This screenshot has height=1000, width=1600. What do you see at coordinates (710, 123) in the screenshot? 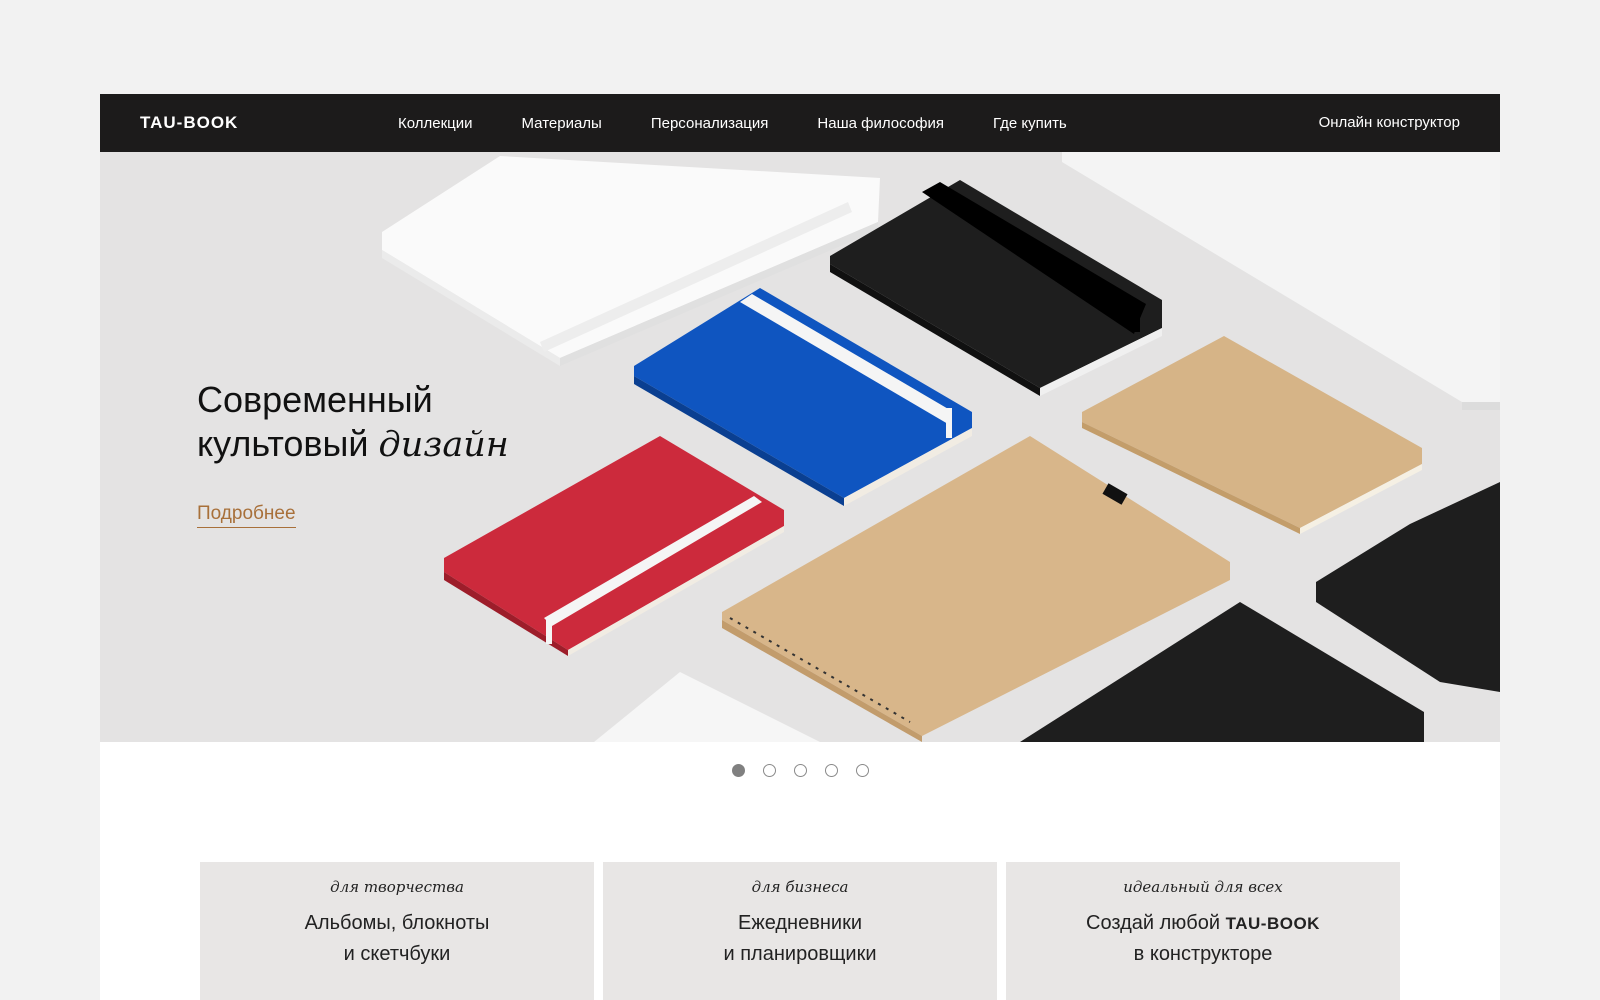
I see `nav-link-personalization: Персонализация` at bounding box center [710, 123].